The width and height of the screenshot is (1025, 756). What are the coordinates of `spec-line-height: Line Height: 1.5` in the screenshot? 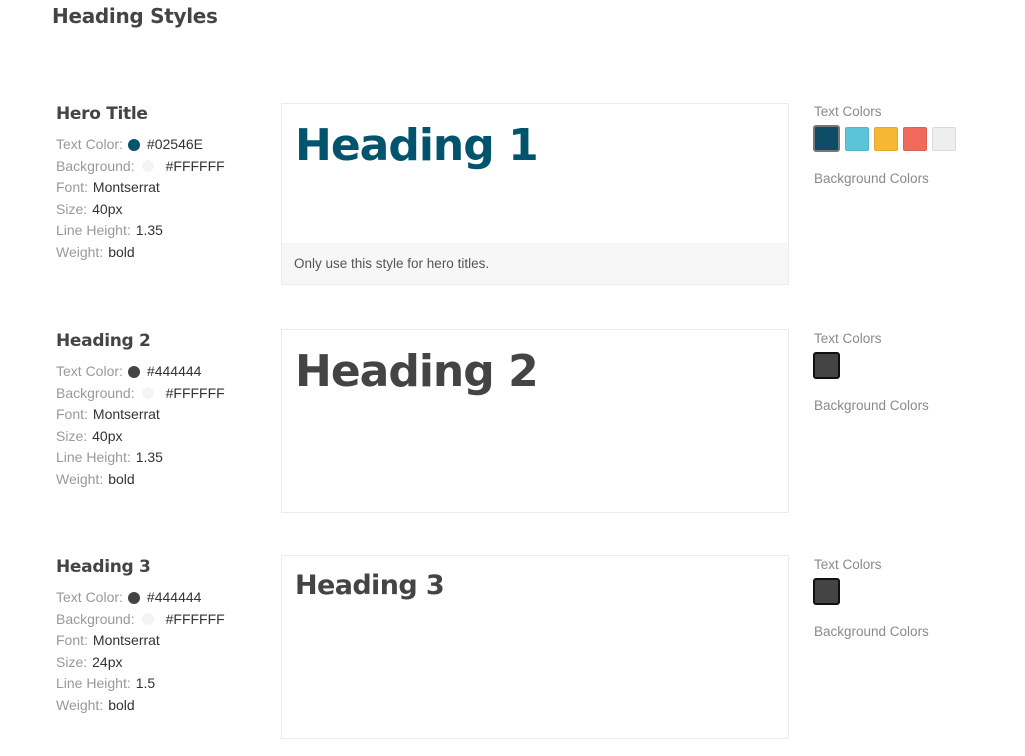 It's located at (166, 684).